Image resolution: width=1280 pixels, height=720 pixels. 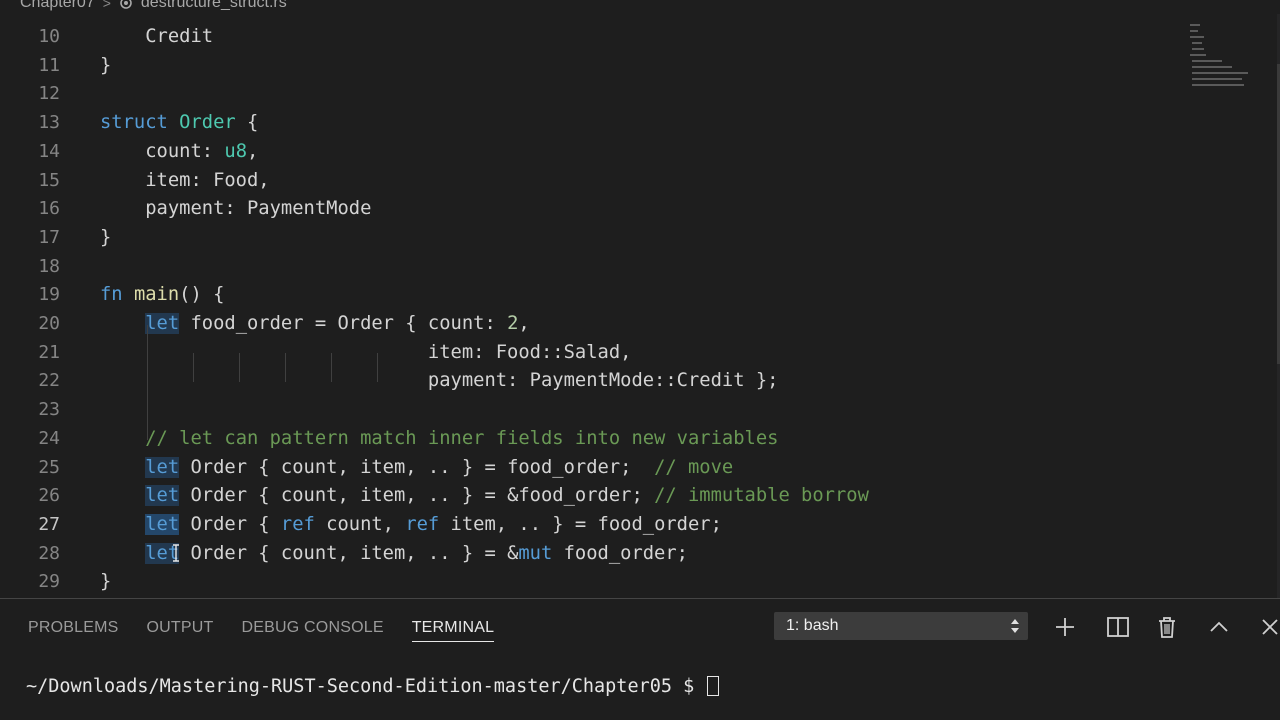 What do you see at coordinates (590, 123) in the screenshot?
I see `code-line: 13 struct Order {` at bounding box center [590, 123].